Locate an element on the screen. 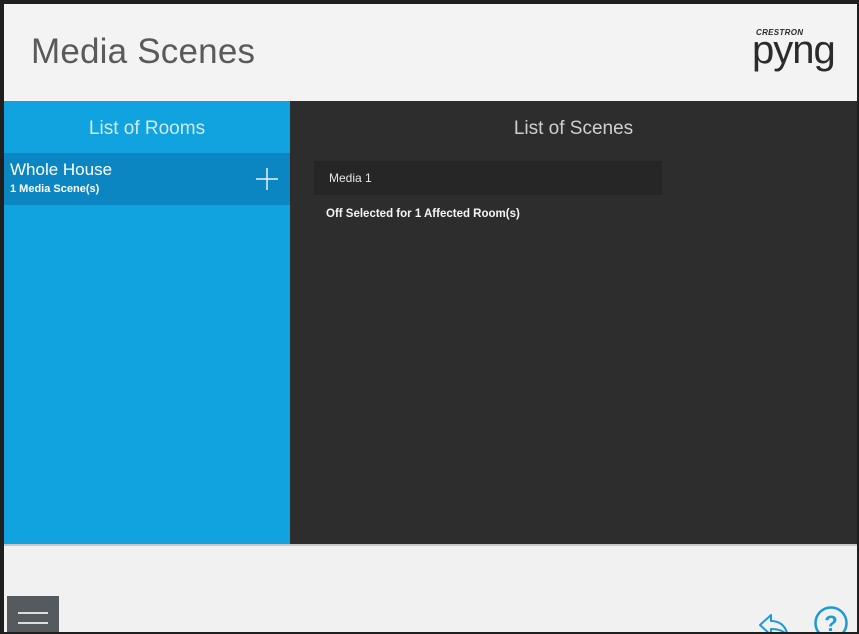  logo-product: pyng is located at coordinates (794, 50).